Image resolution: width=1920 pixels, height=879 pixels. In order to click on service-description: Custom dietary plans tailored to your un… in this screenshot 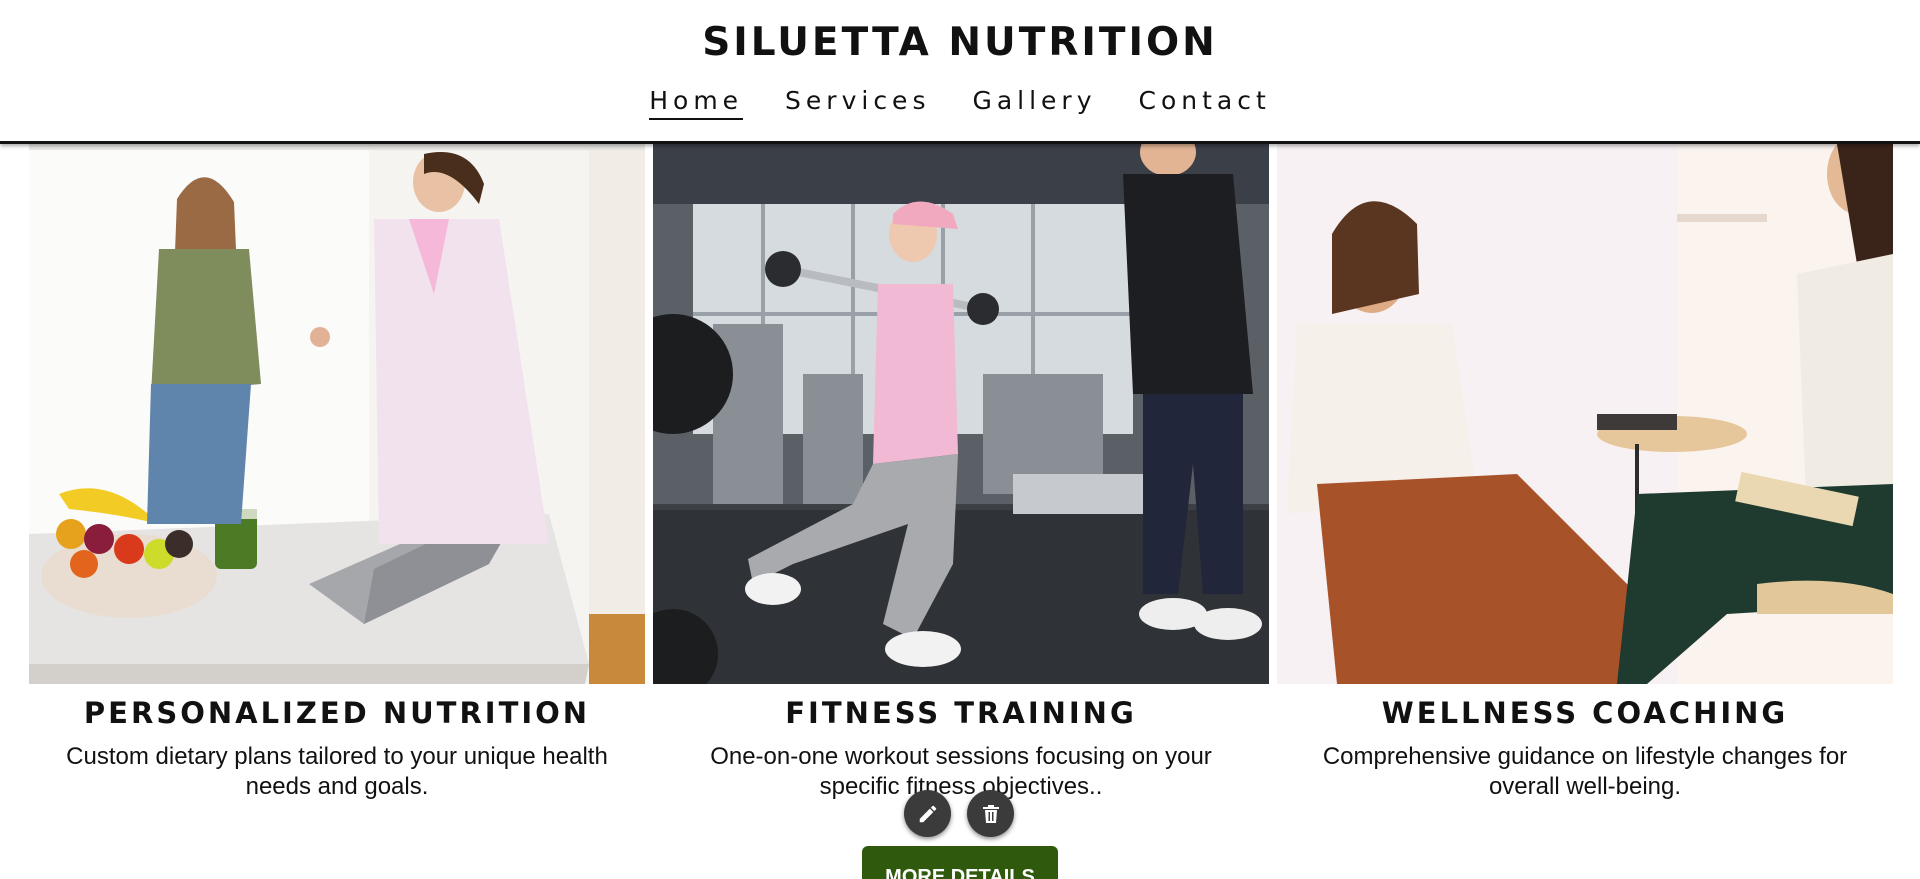, I will do `click(337, 771)`.